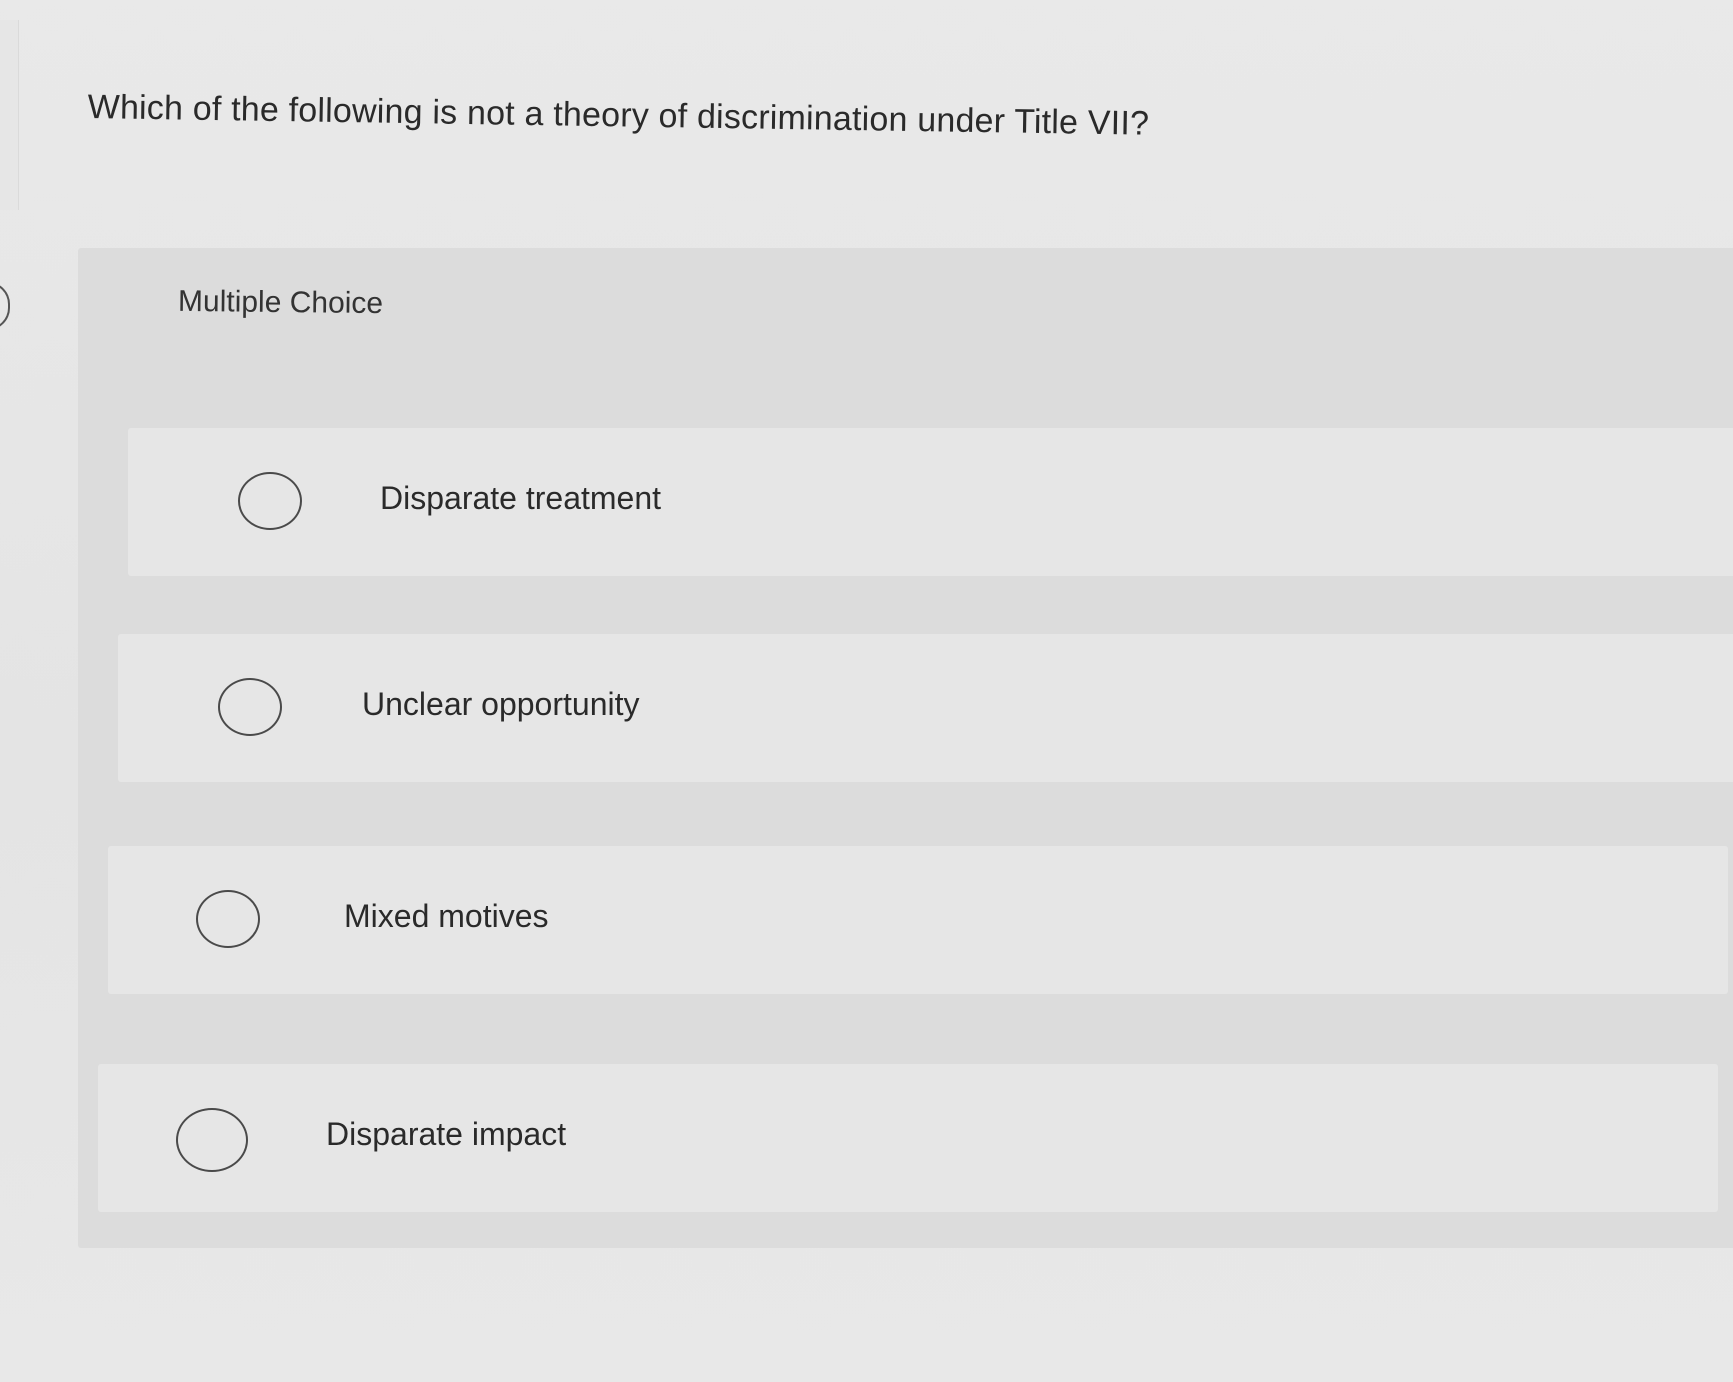  What do you see at coordinates (521, 498) in the screenshot?
I see `option-label: Disparate treatment` at bounding box center [521, 498].